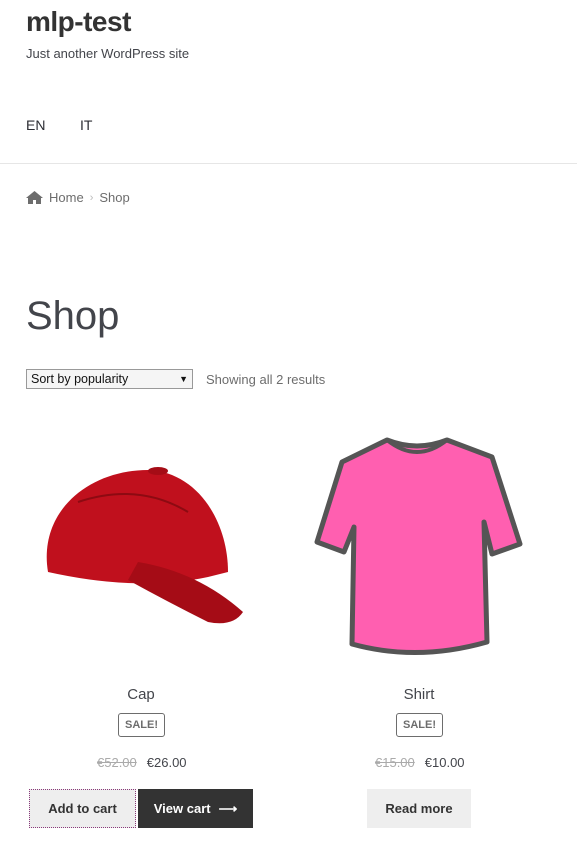  What do you see at coordinates (420, 762) in the screenshot?
I see `product-price: €15.00 €10.00` at bounding box center [420, 762].